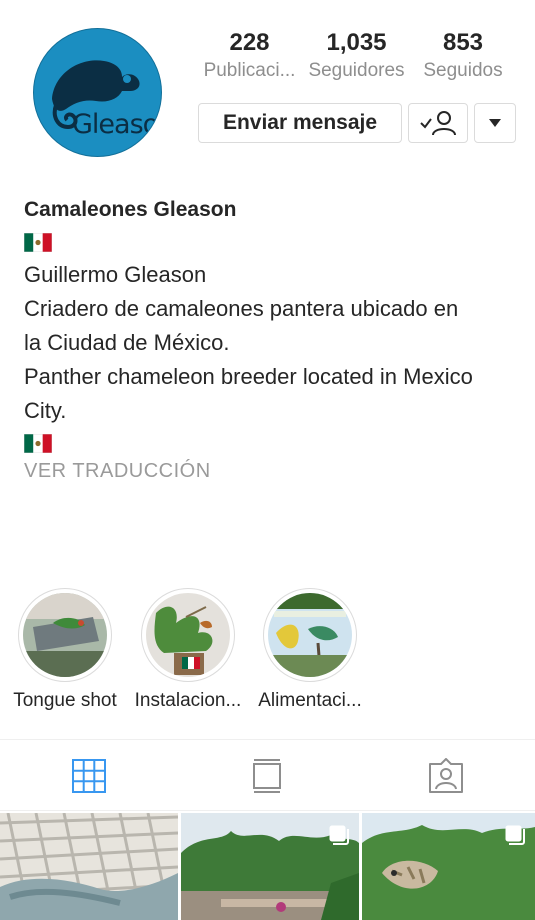  I want to click on bio-line: la Ciudad de México., so click(127, 342).